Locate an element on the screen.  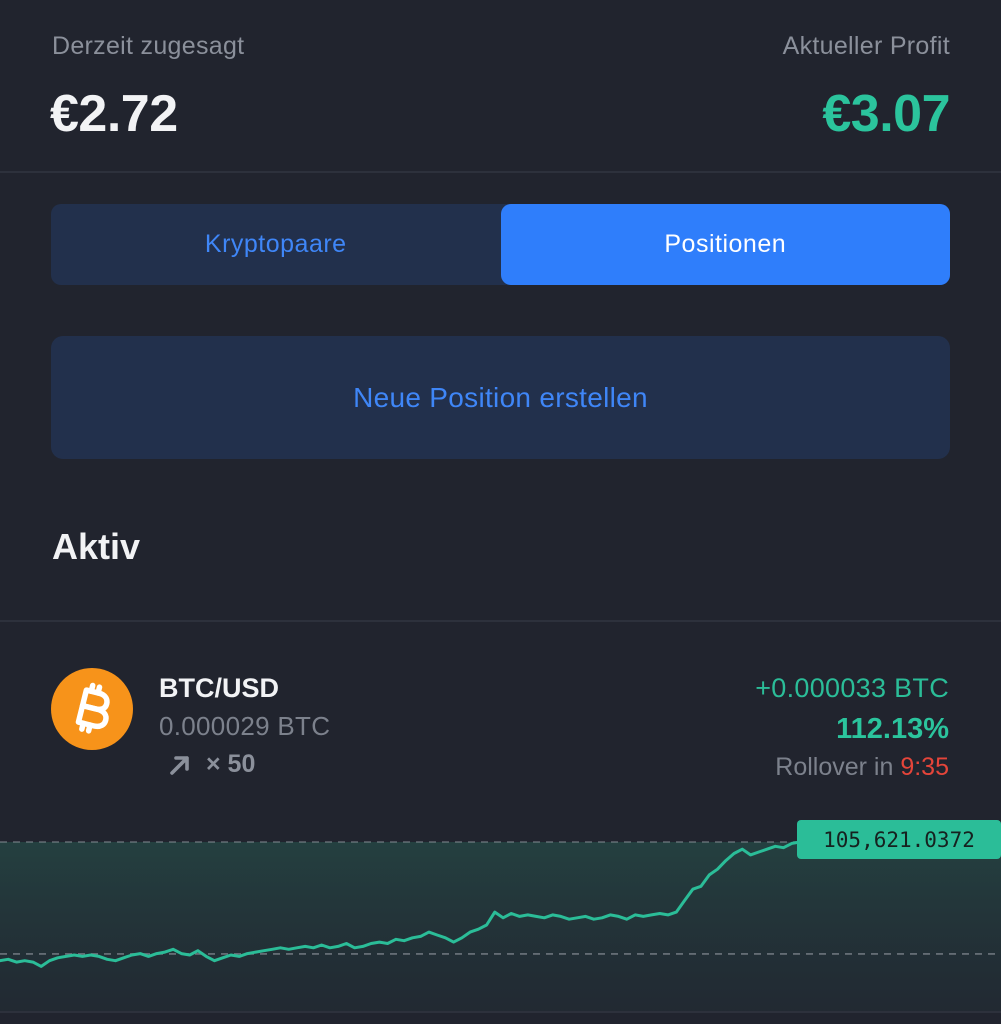
pair-name: BTC/USD is located at coordinates (219, 688).